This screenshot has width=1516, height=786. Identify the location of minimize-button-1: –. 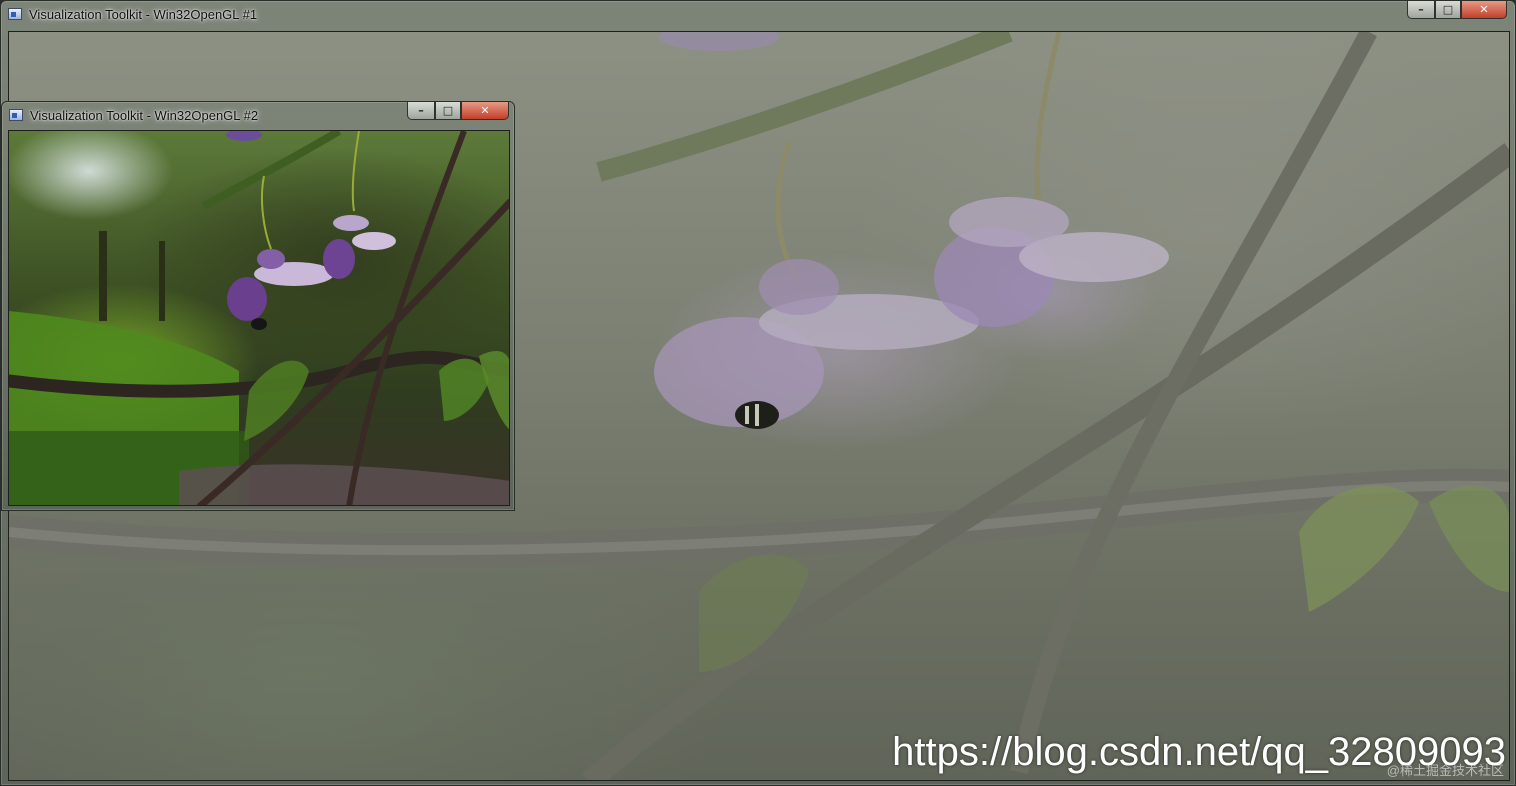
(1421, 10).